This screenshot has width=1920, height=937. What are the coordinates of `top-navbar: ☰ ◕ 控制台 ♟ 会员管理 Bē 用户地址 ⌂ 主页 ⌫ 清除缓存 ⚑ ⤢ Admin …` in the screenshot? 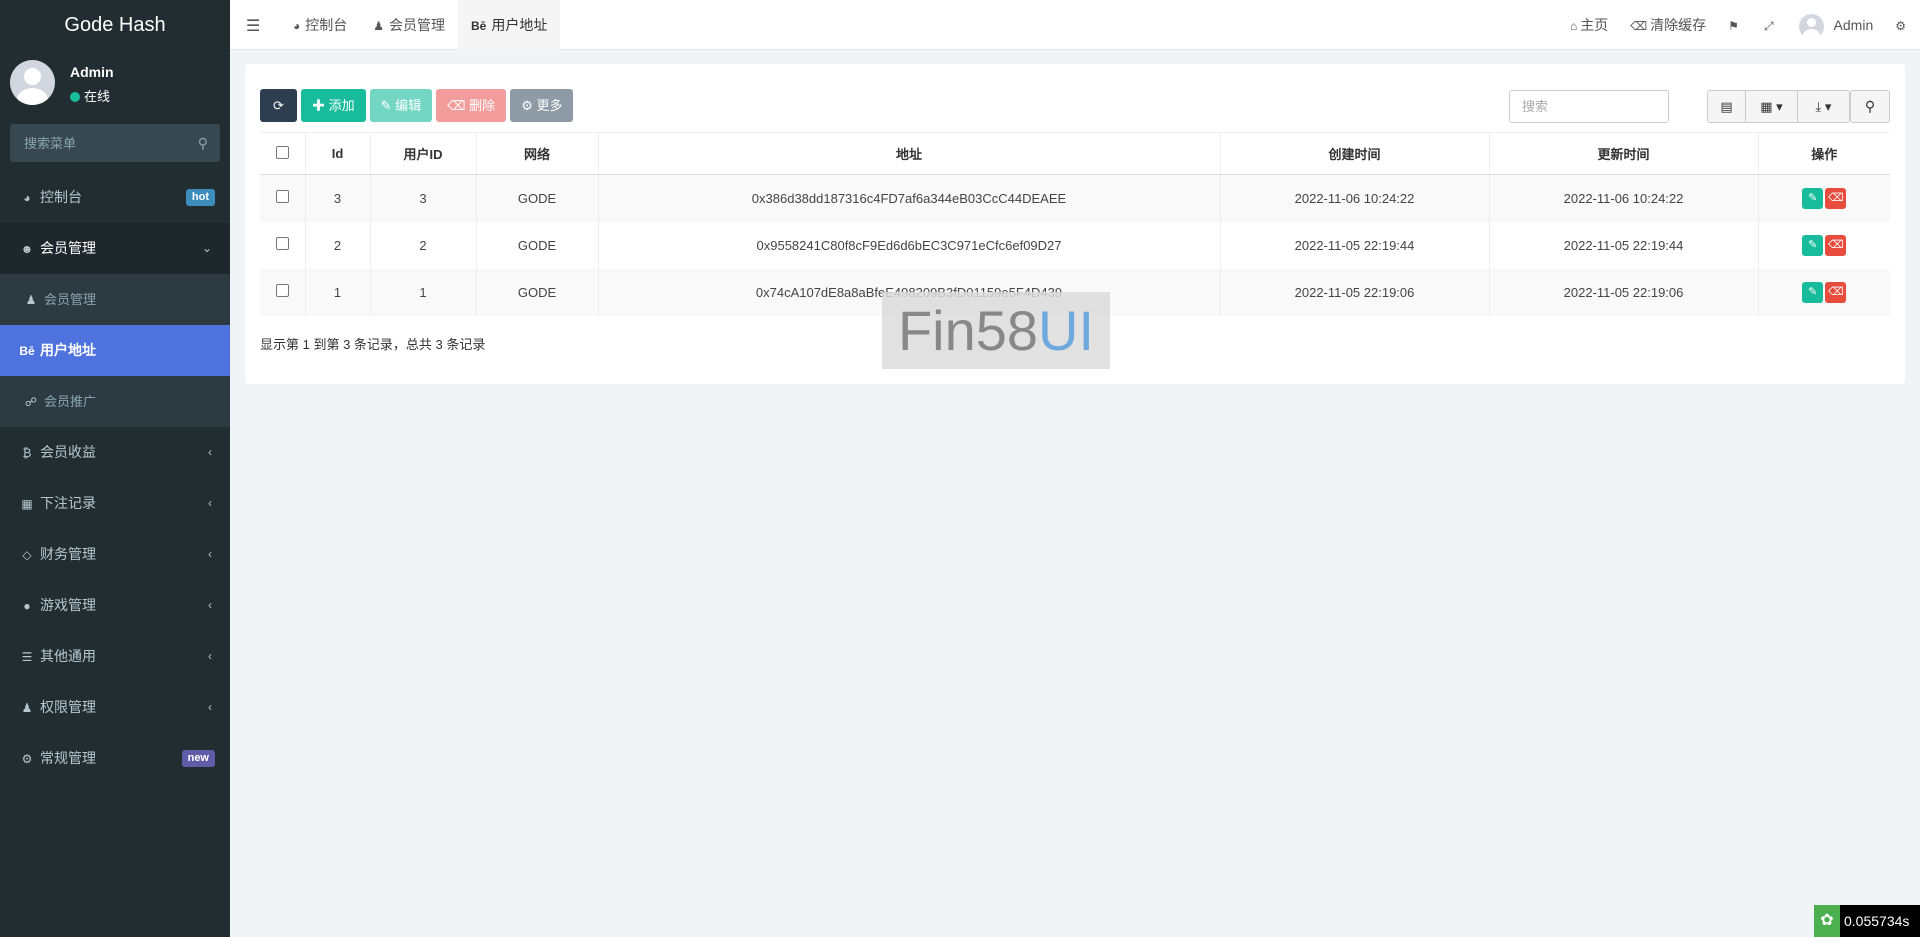 It's located at (1075, 25).